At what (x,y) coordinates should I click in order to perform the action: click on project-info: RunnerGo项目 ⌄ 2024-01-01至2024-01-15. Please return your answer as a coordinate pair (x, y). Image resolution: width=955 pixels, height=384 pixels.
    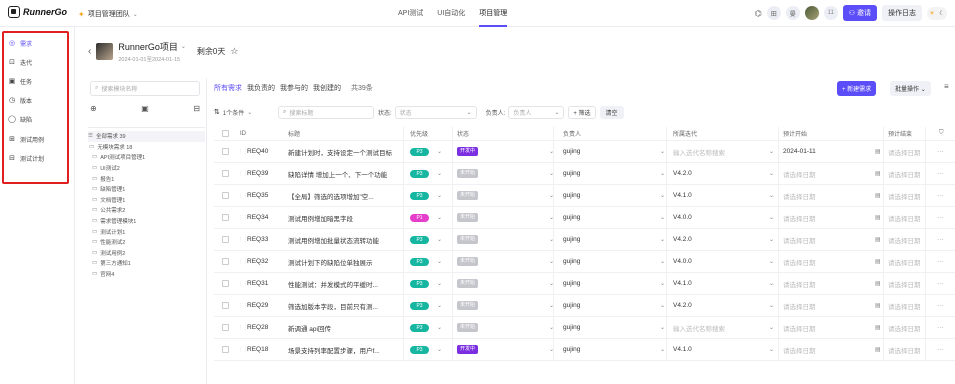
    Looking at the image, I should click on (152, 51).